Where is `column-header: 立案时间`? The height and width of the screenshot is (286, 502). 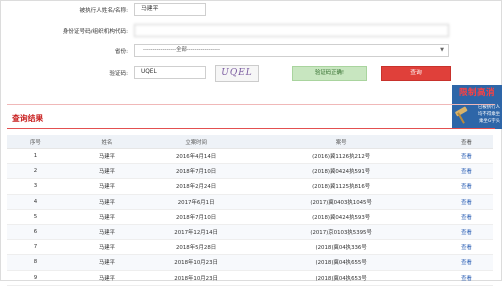
column-header: 立案时间 is located at coordinates (196, 142).